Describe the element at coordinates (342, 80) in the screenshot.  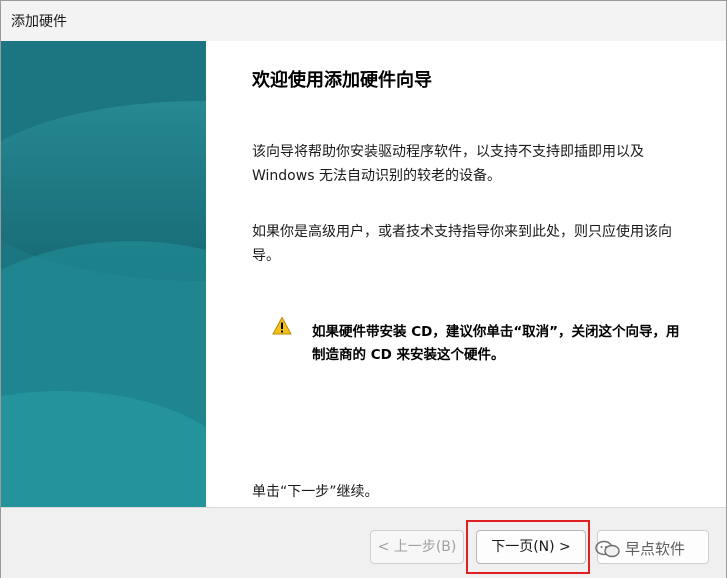
I see `wizard-heading: 欢迎使用添加硬件向导` at that location.